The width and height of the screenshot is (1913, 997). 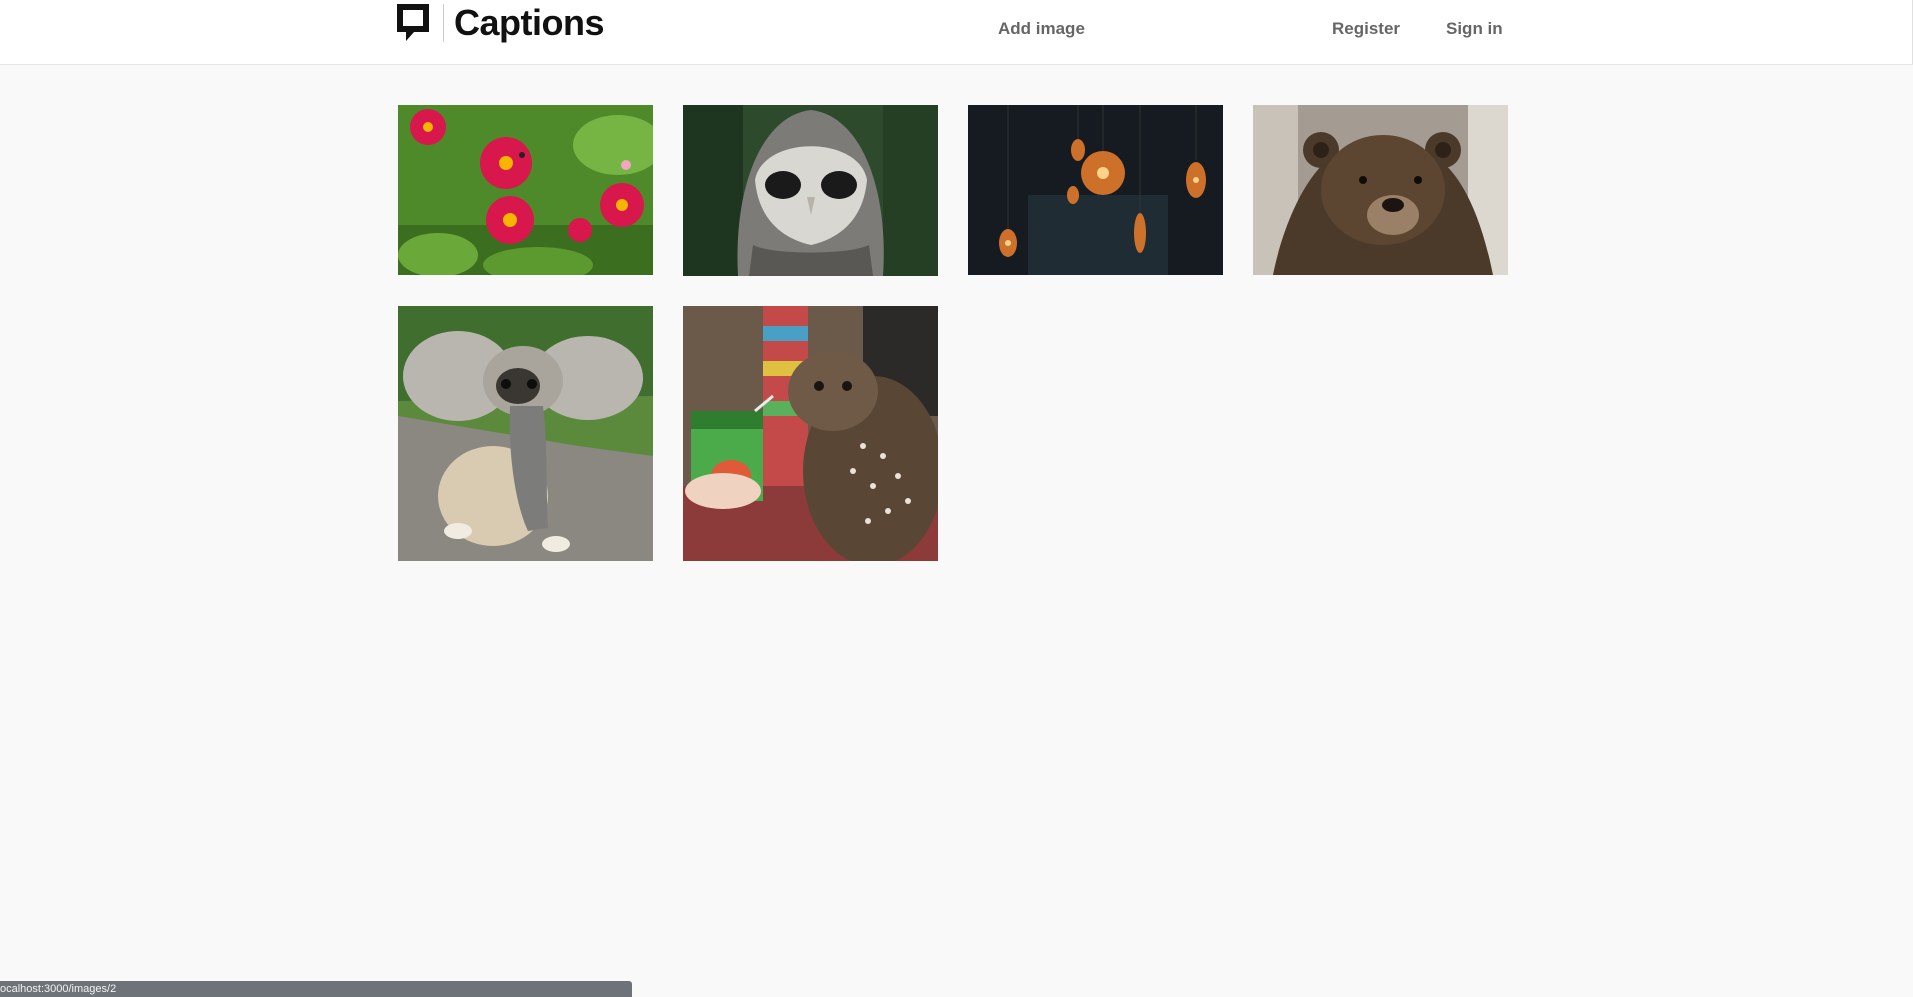 What do you see at coordinates (1095, 190) in the screenshot?
I see `gallery-image-bulbs` at bounding box center [1095, 190].